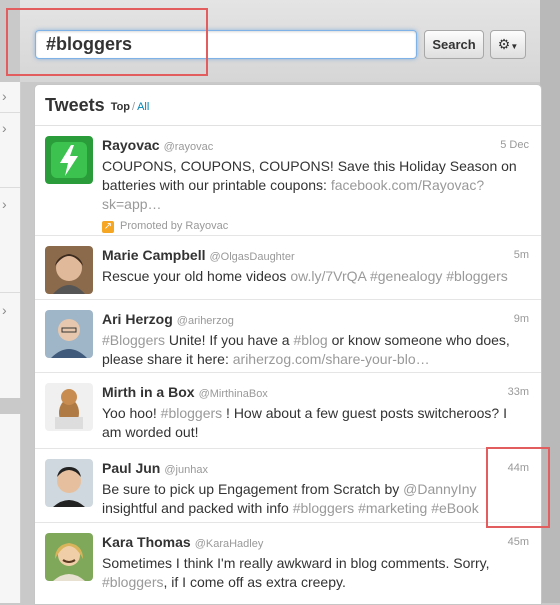 The image size is (560, 605). I want to click on tweet-timestamp: 33m, so click(518, 392).